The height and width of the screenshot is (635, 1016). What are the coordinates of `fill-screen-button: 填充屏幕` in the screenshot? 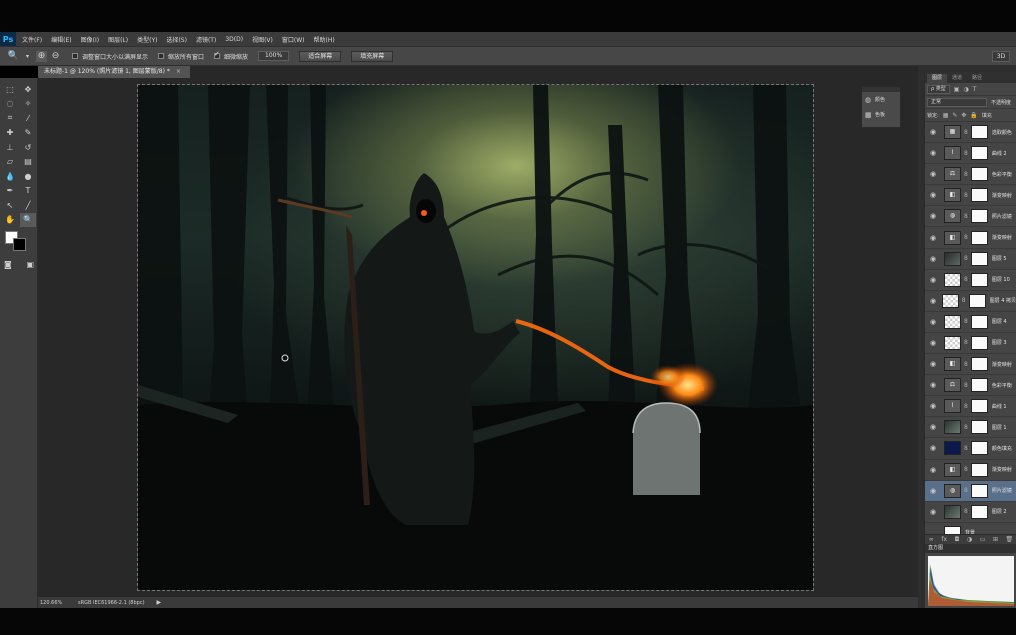 It's located at (372, 56).